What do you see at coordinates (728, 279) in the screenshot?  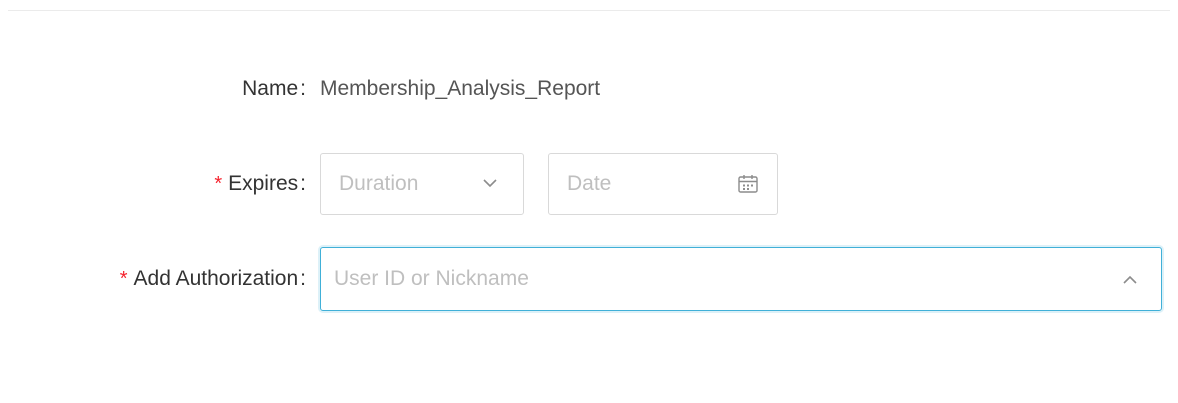 I see `authorization-input` at bounding box center [728, 279].